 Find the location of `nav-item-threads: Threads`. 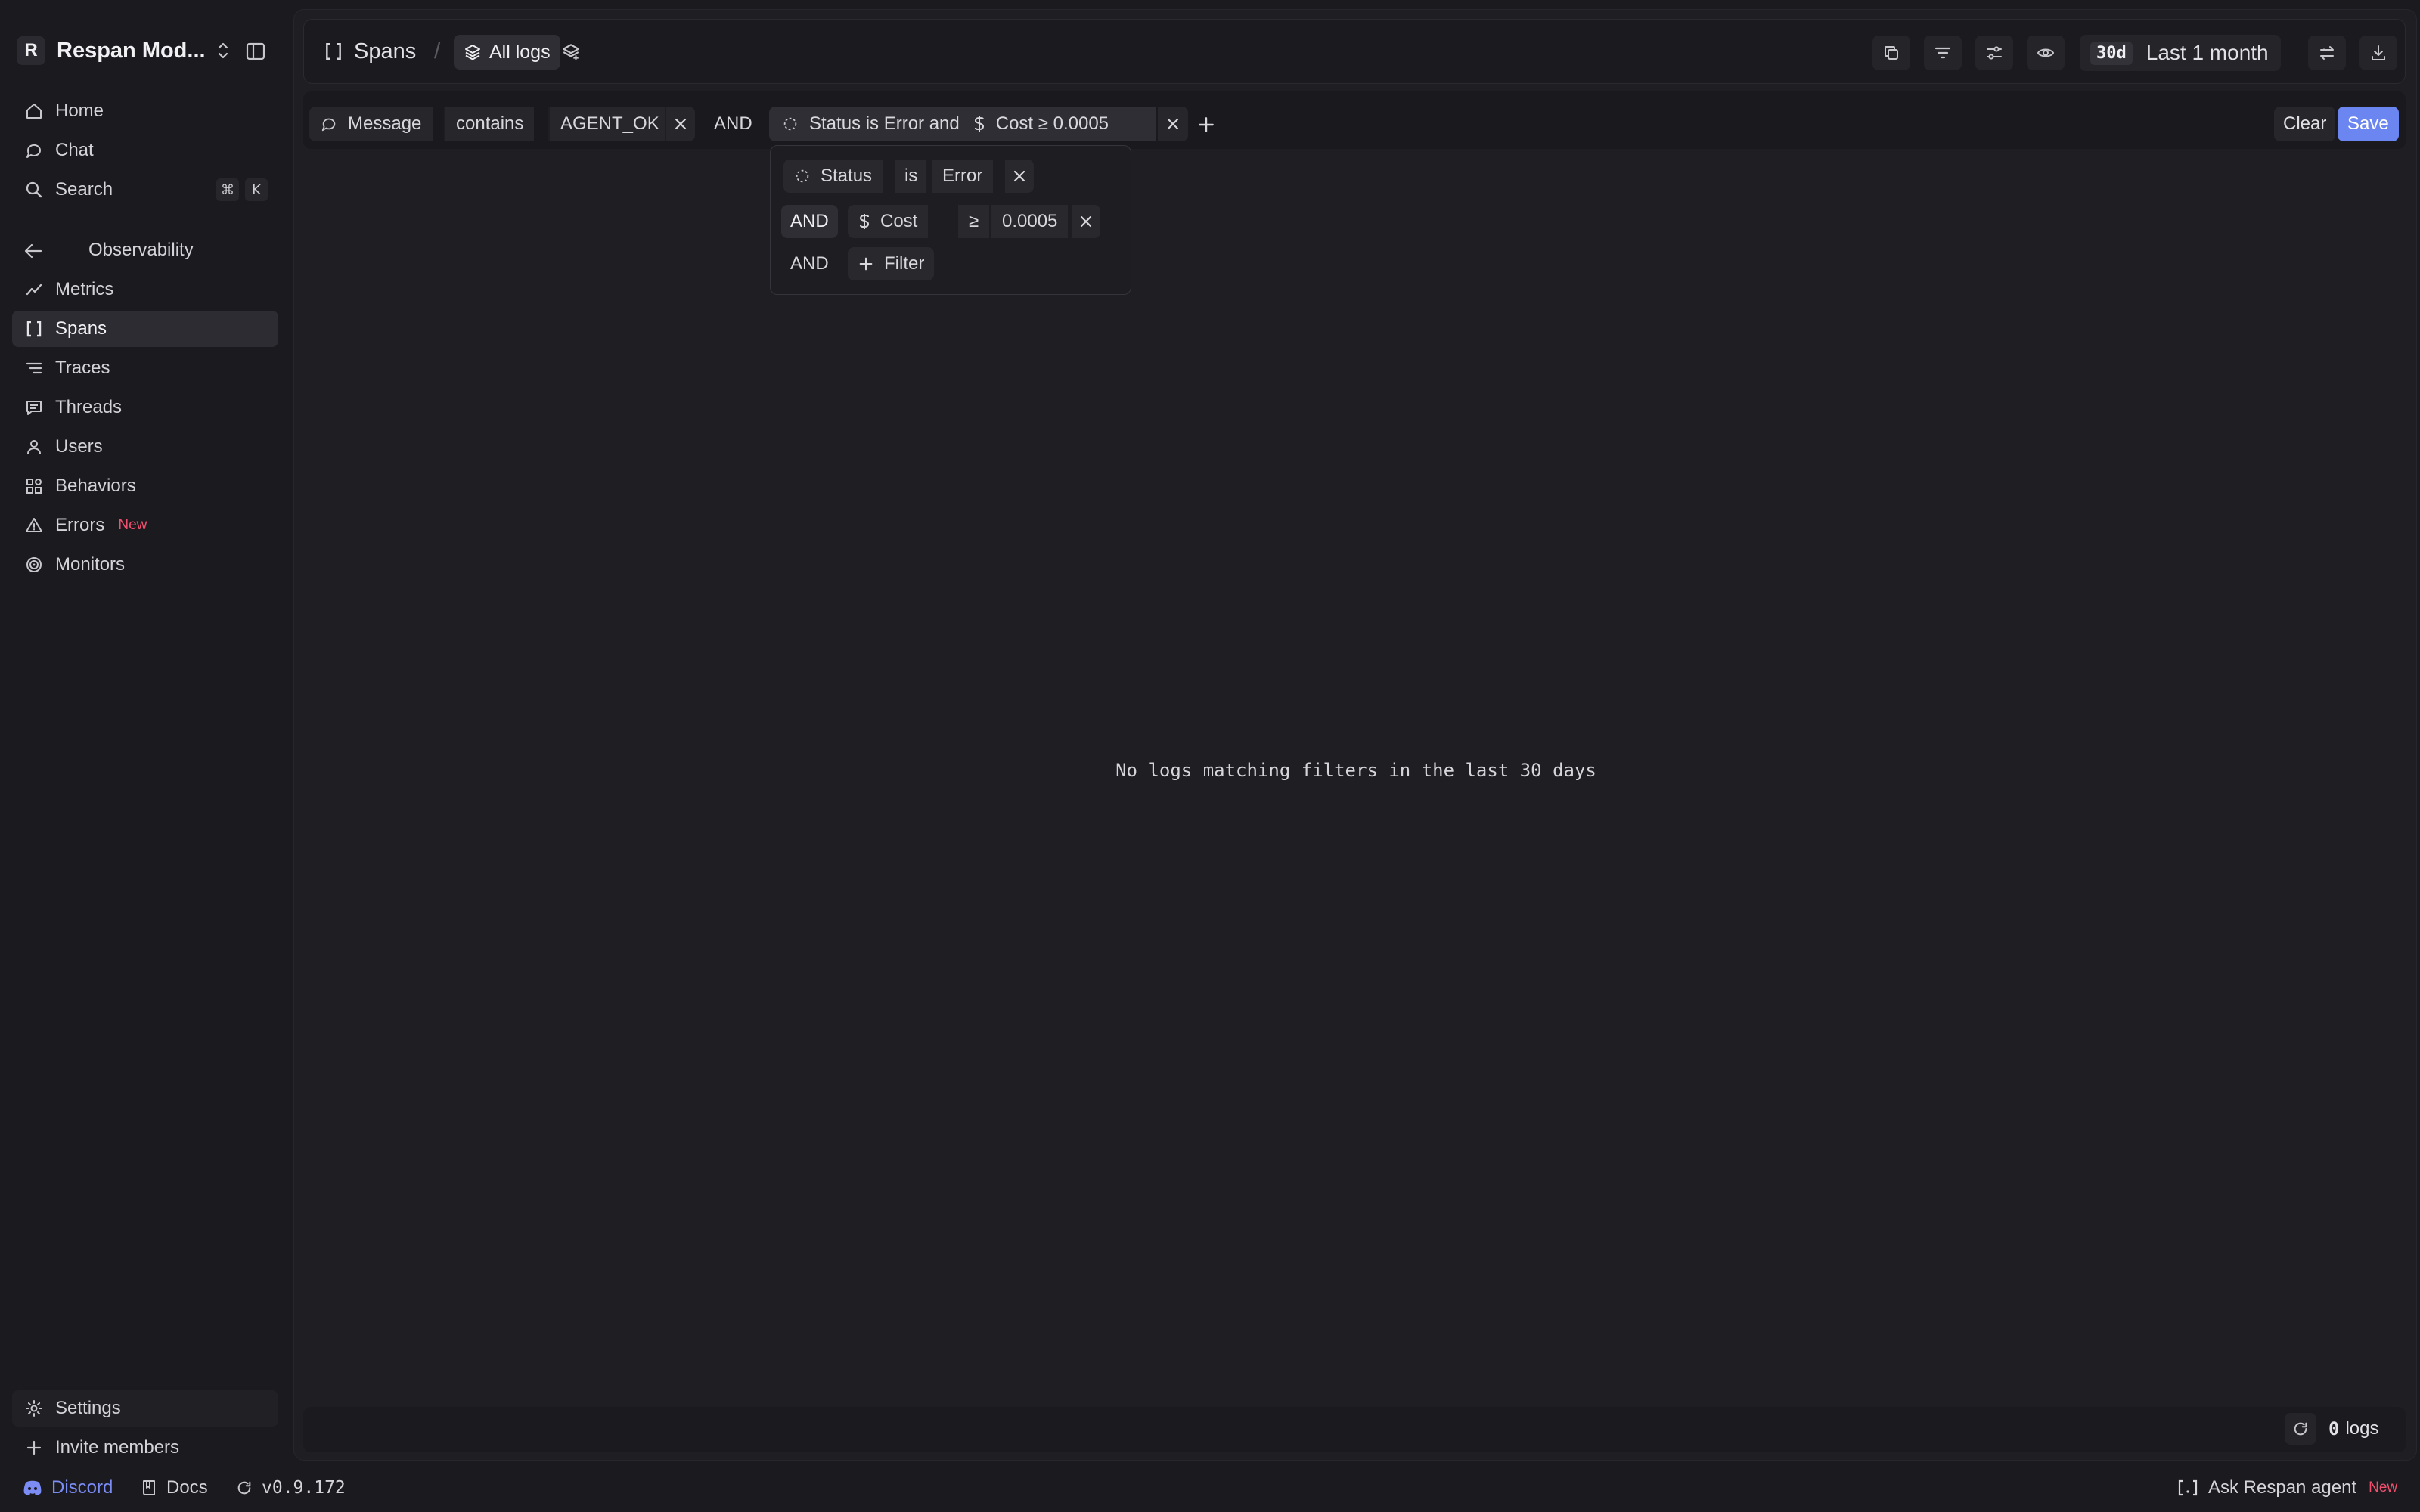

nav-item-threads: Threads is located at coordinates (145, 407).